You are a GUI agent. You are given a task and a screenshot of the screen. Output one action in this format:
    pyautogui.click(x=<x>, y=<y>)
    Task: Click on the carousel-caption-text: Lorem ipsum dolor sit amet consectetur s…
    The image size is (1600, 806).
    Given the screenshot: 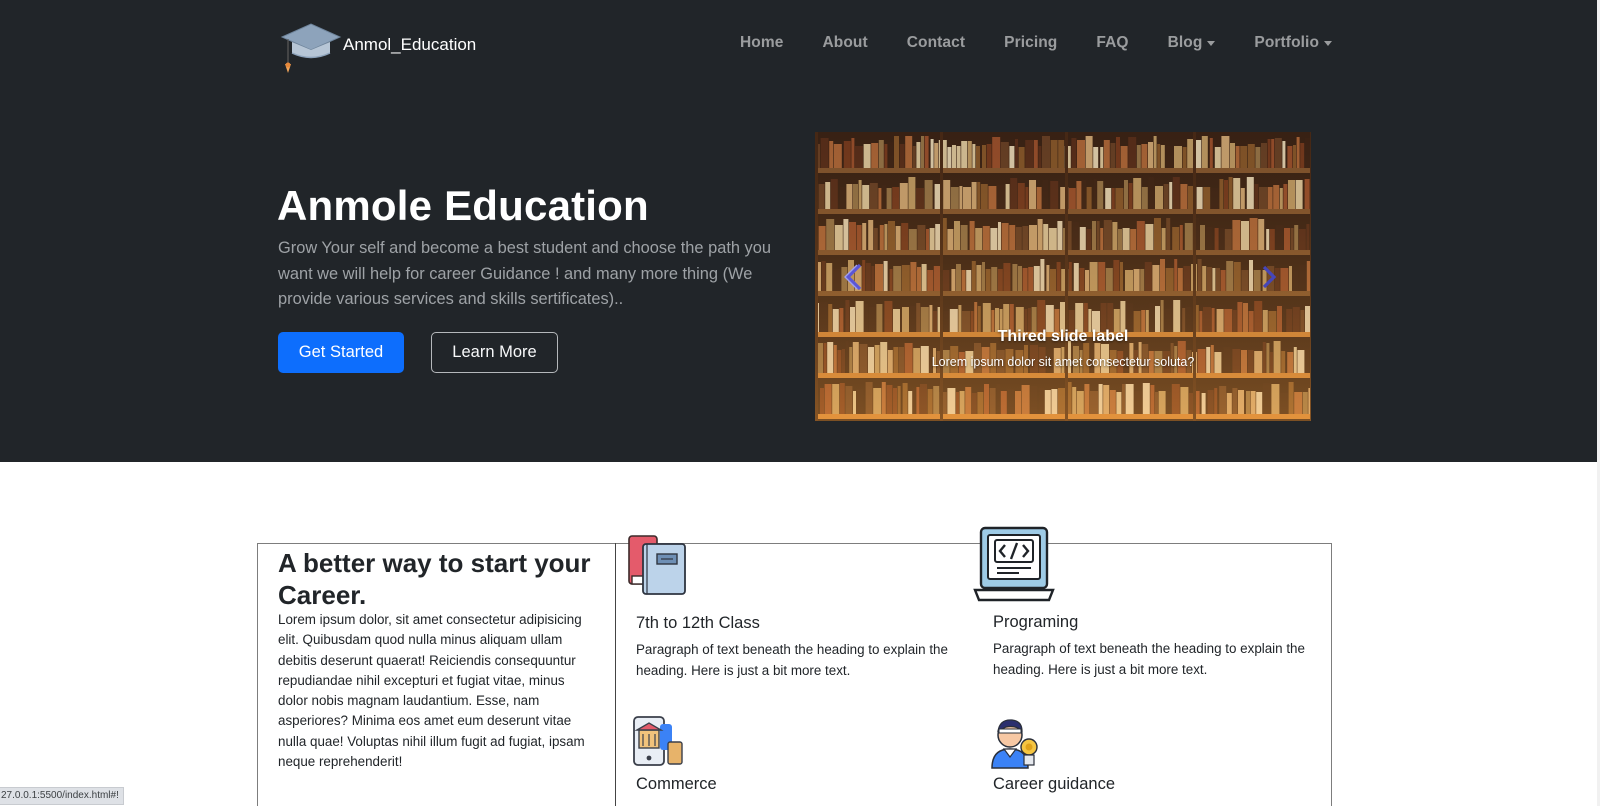 What is the action you would take?
    pyautogui.click(x=1063, y=362)
    